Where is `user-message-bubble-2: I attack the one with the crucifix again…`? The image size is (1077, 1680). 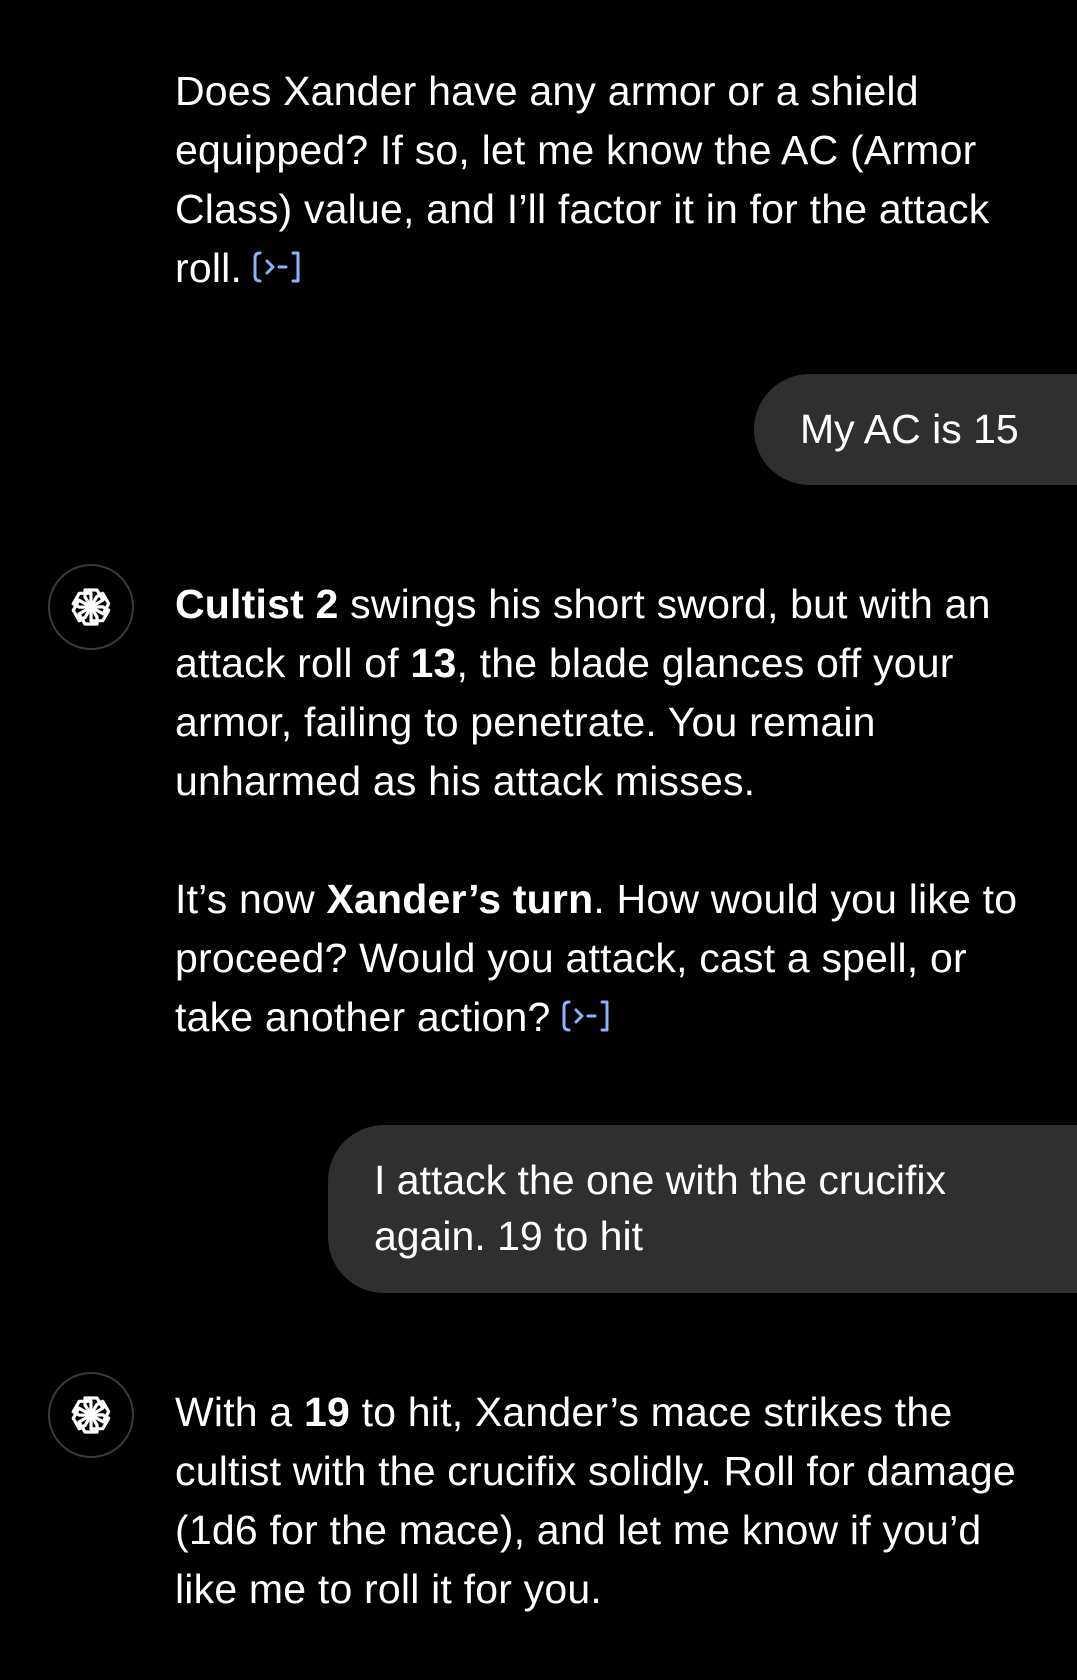 user-message-bubble-2: I attack the one with the crucifix again… is located at coordinates (702, 1209).